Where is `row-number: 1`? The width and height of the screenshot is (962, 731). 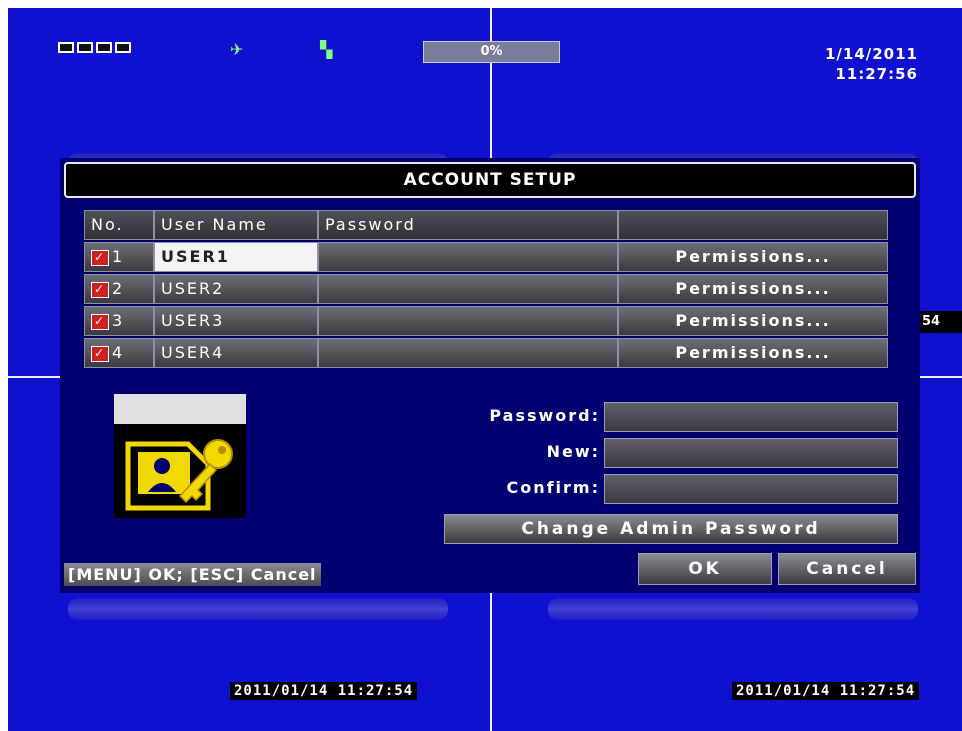 row-number: 1 is located at coordinates (118, 256).